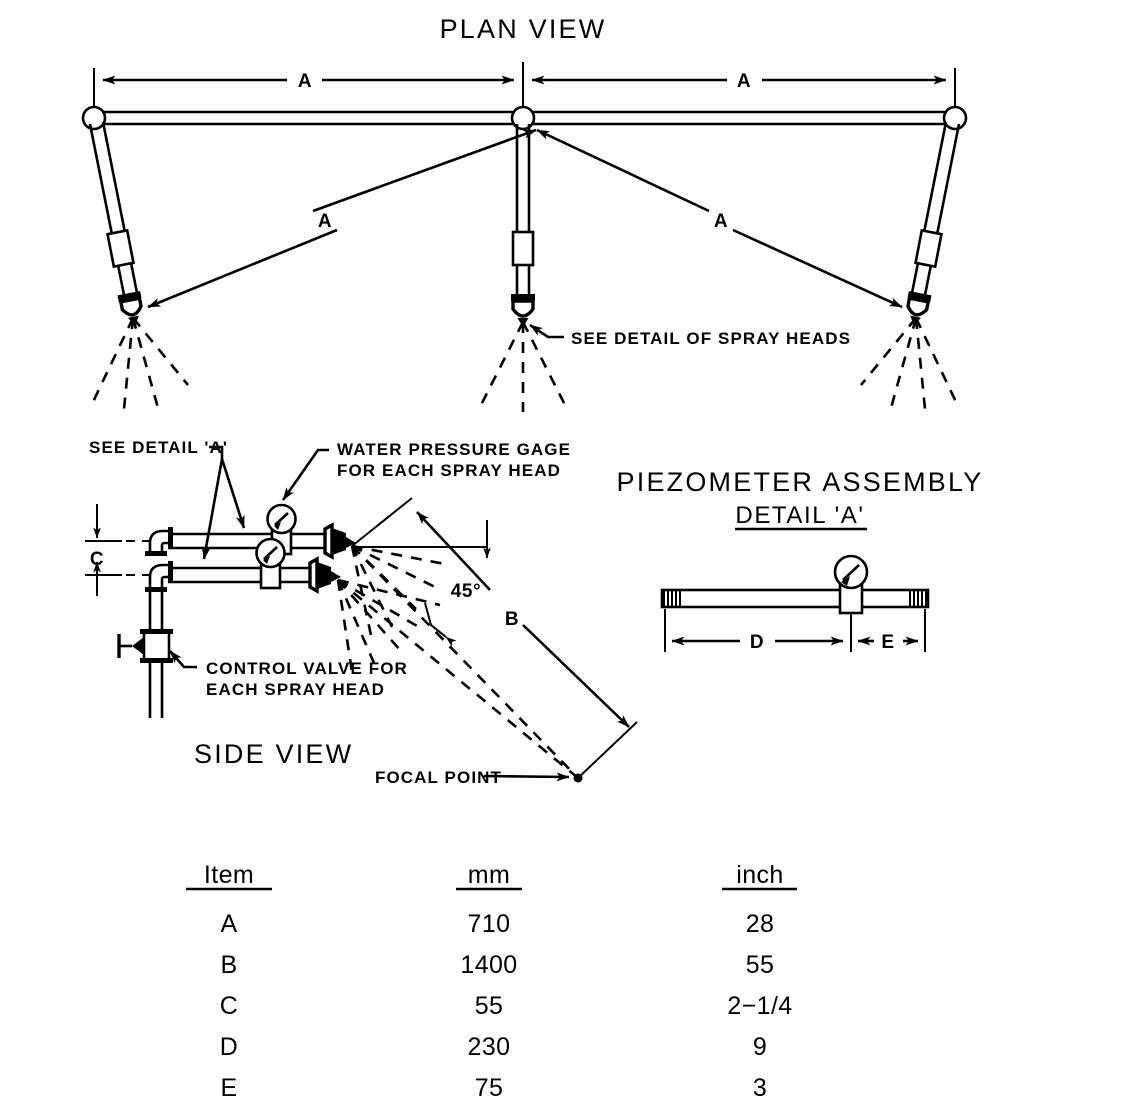 This screenshot has width=1146, height=1102. I want to click on plan-left-span-label: A, so click(305, 81).